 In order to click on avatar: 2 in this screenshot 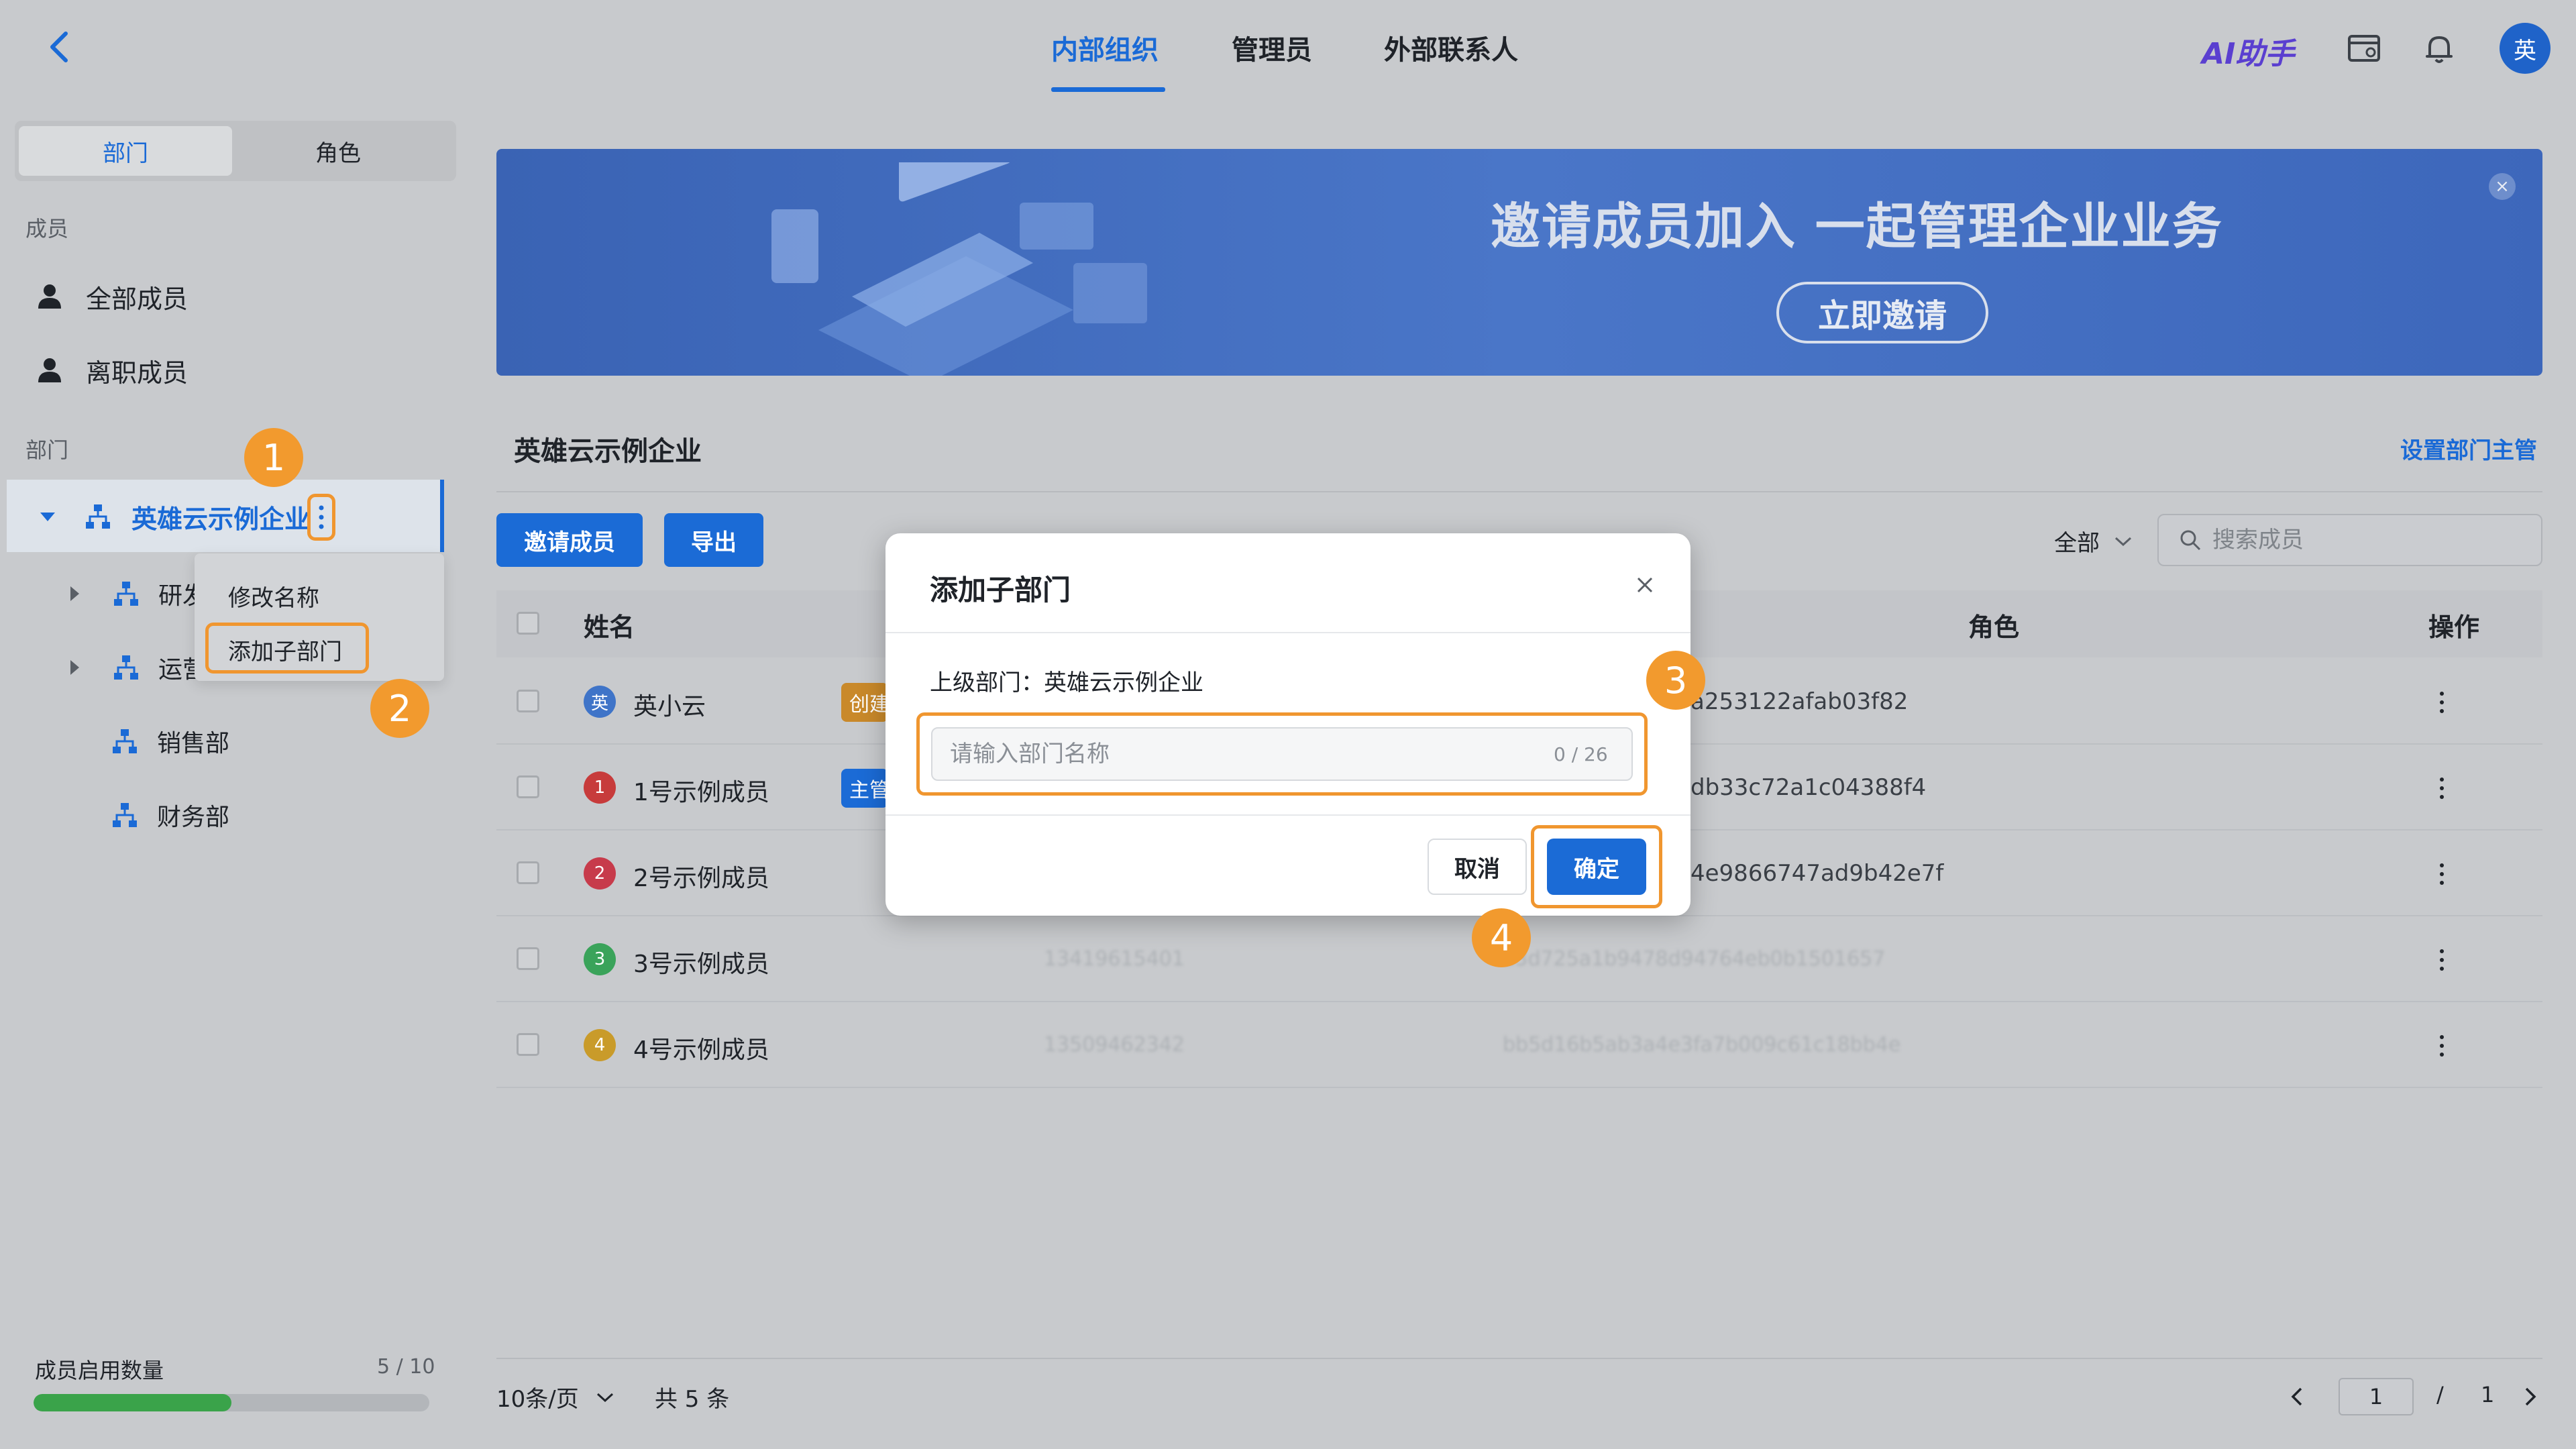, I will do `click(600, 873)`.